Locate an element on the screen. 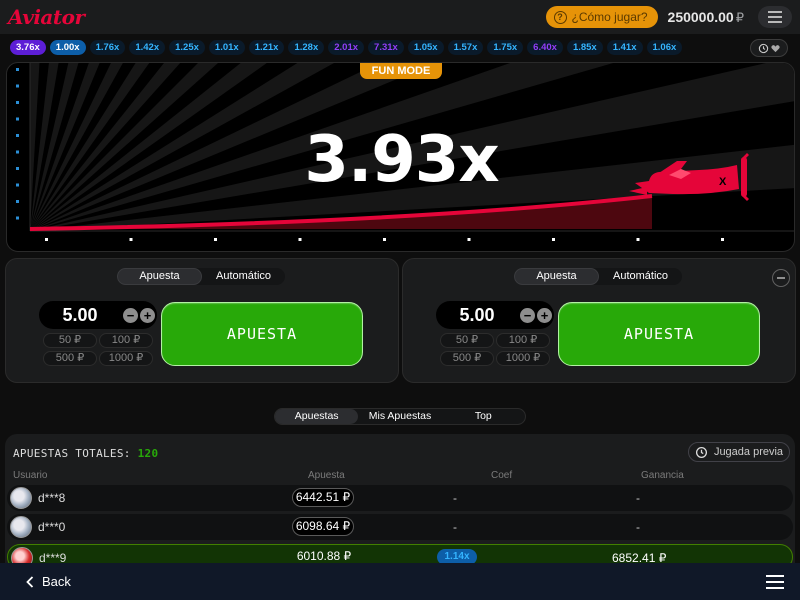  heart-icon is located at coordinates (775, 48).